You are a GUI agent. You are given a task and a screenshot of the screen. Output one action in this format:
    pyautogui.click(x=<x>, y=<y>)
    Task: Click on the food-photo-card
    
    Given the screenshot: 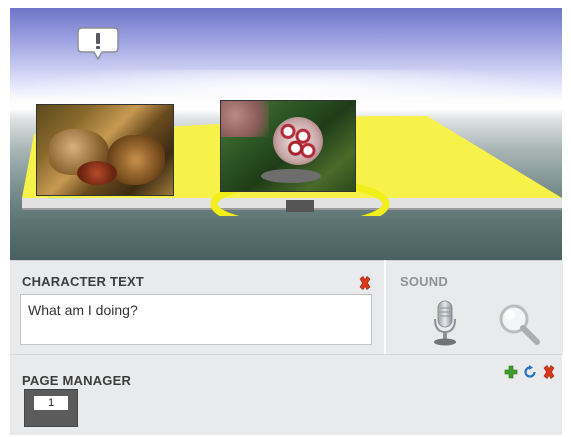 What is the action you would take?
    pyautogui.click(x=105, y=150)
    